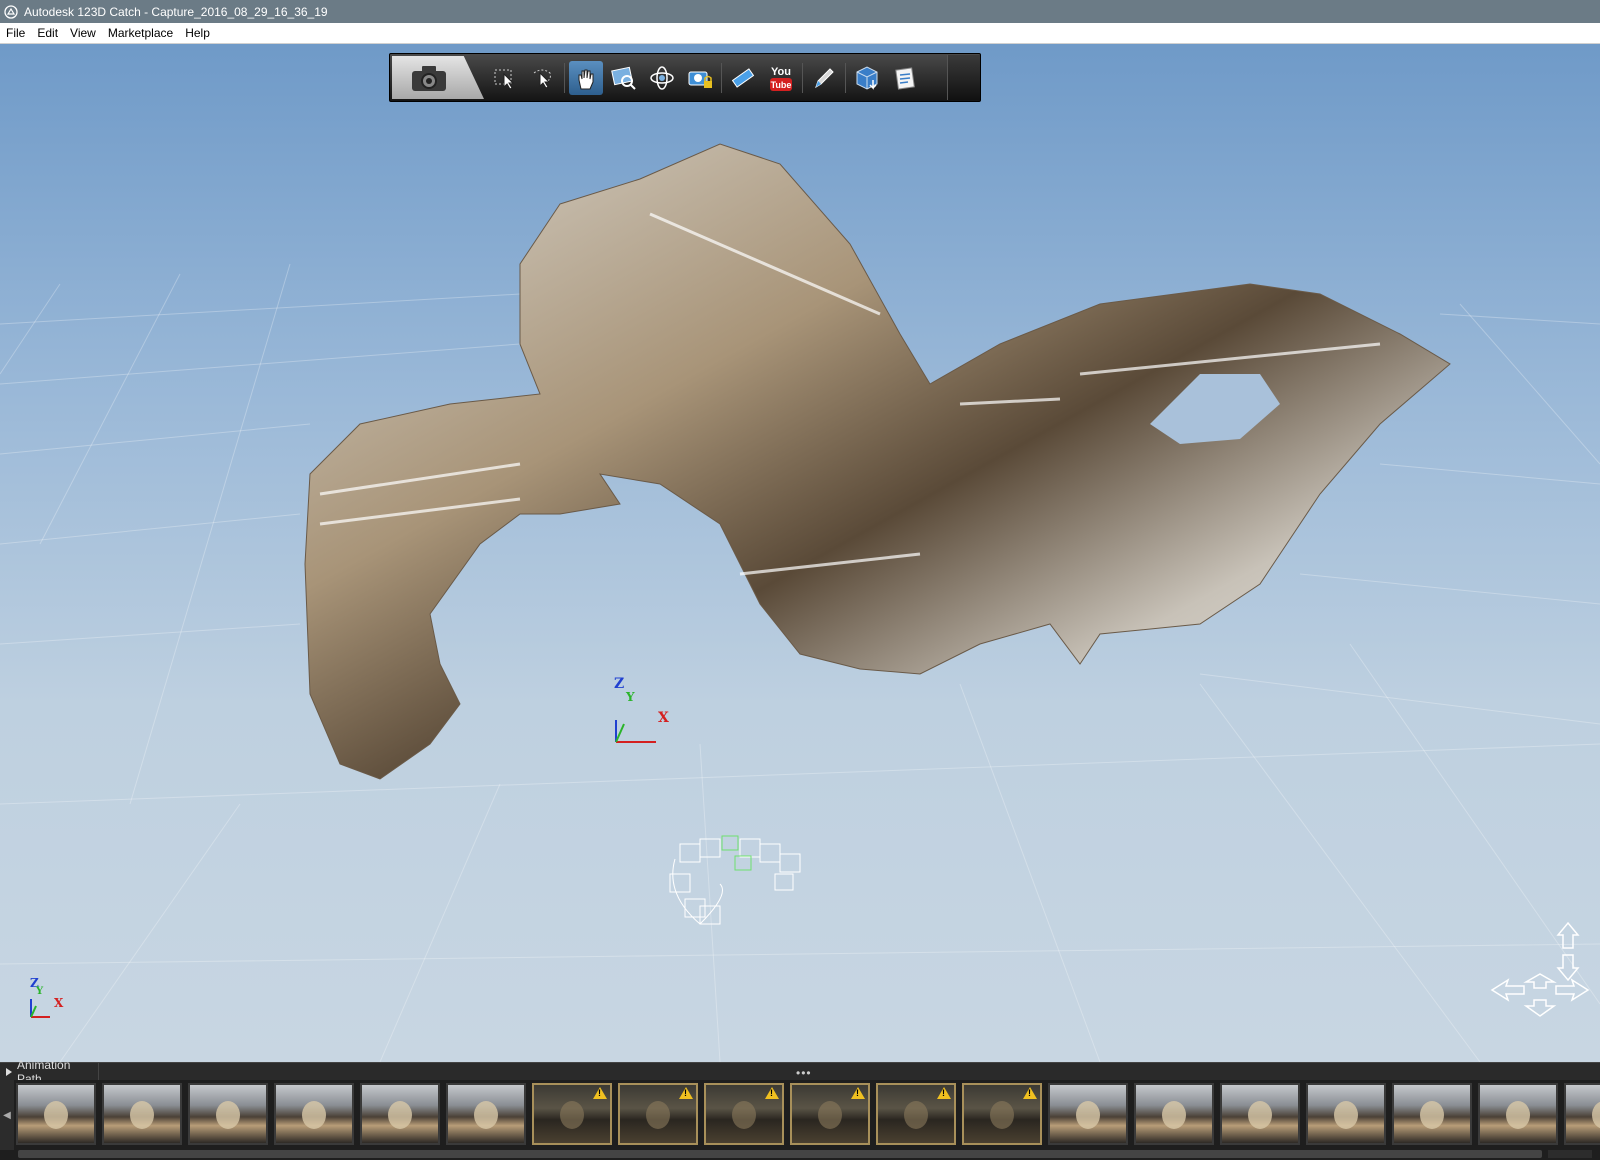 The height and width of the screenshot is (1160, 1600). I want to click on locked-camera-tool-button, so click(700, 78).